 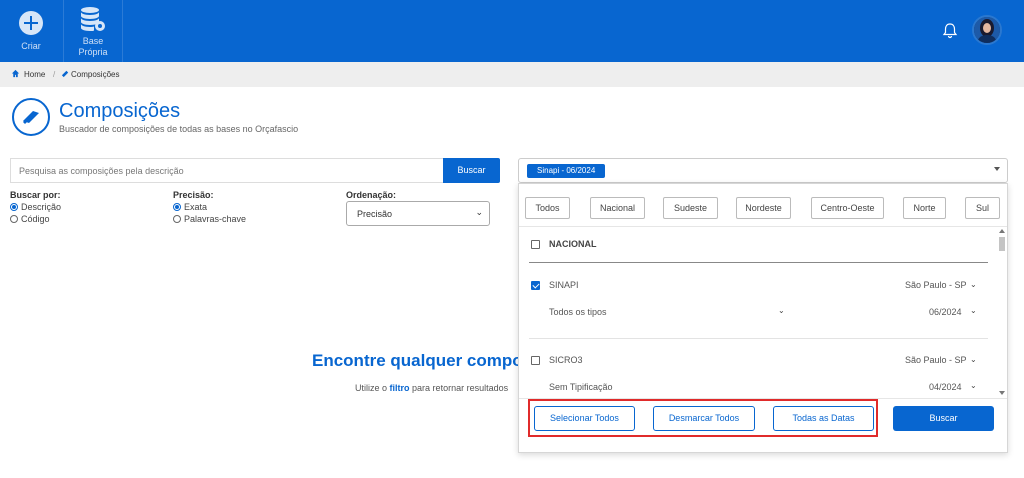 I want to click on filter-link: filtro, so click(x=400, y=388).